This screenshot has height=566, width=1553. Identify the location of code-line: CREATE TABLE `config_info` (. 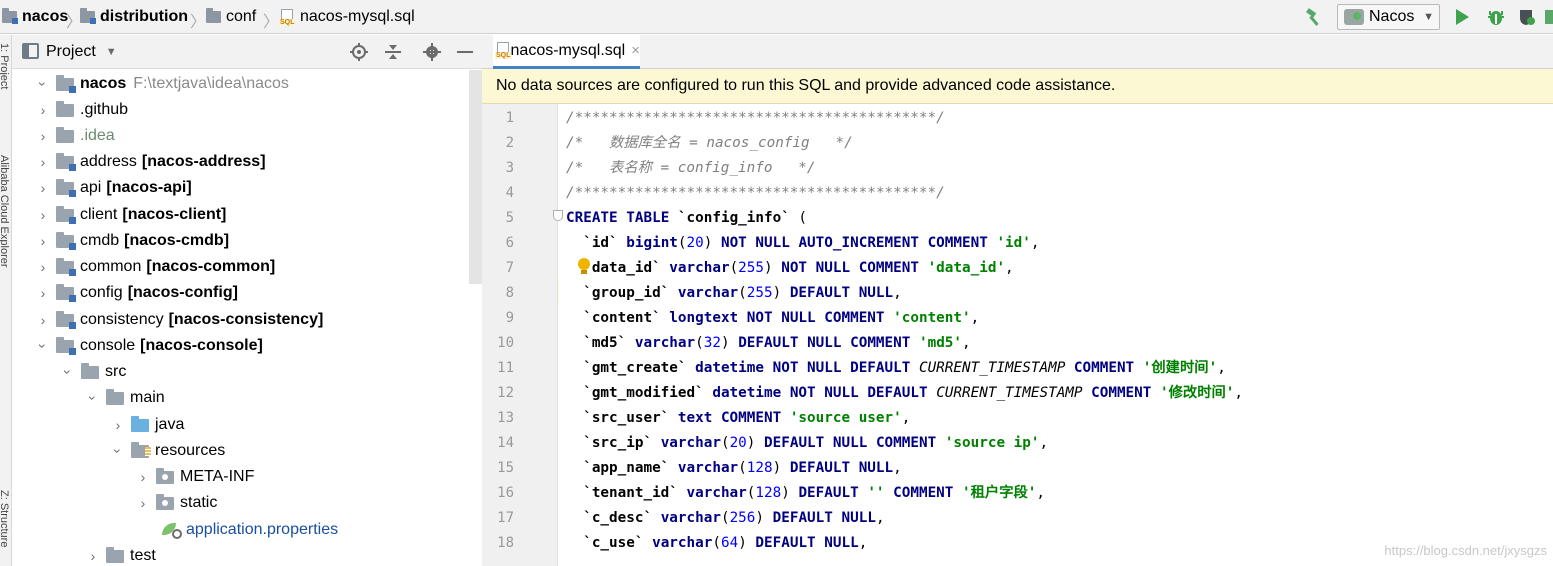
(686, 218).